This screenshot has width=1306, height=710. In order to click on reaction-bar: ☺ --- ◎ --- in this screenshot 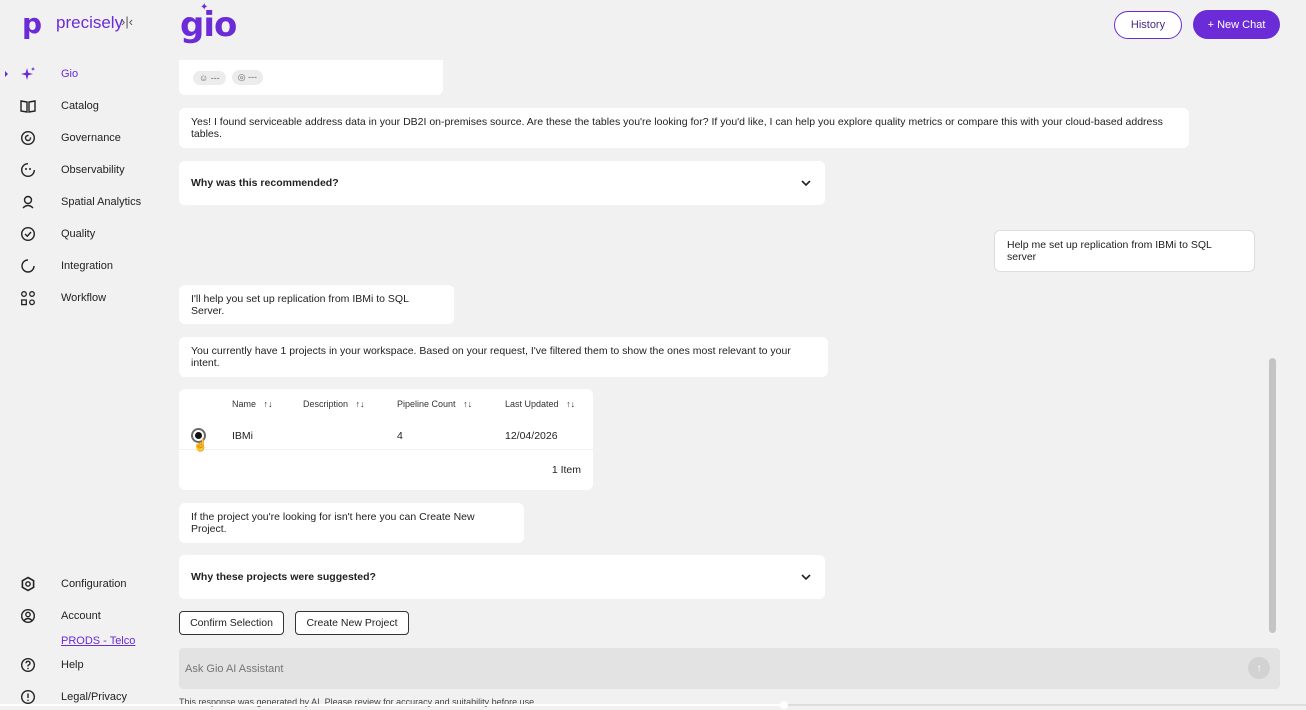, I will do `click(311, 77)`.